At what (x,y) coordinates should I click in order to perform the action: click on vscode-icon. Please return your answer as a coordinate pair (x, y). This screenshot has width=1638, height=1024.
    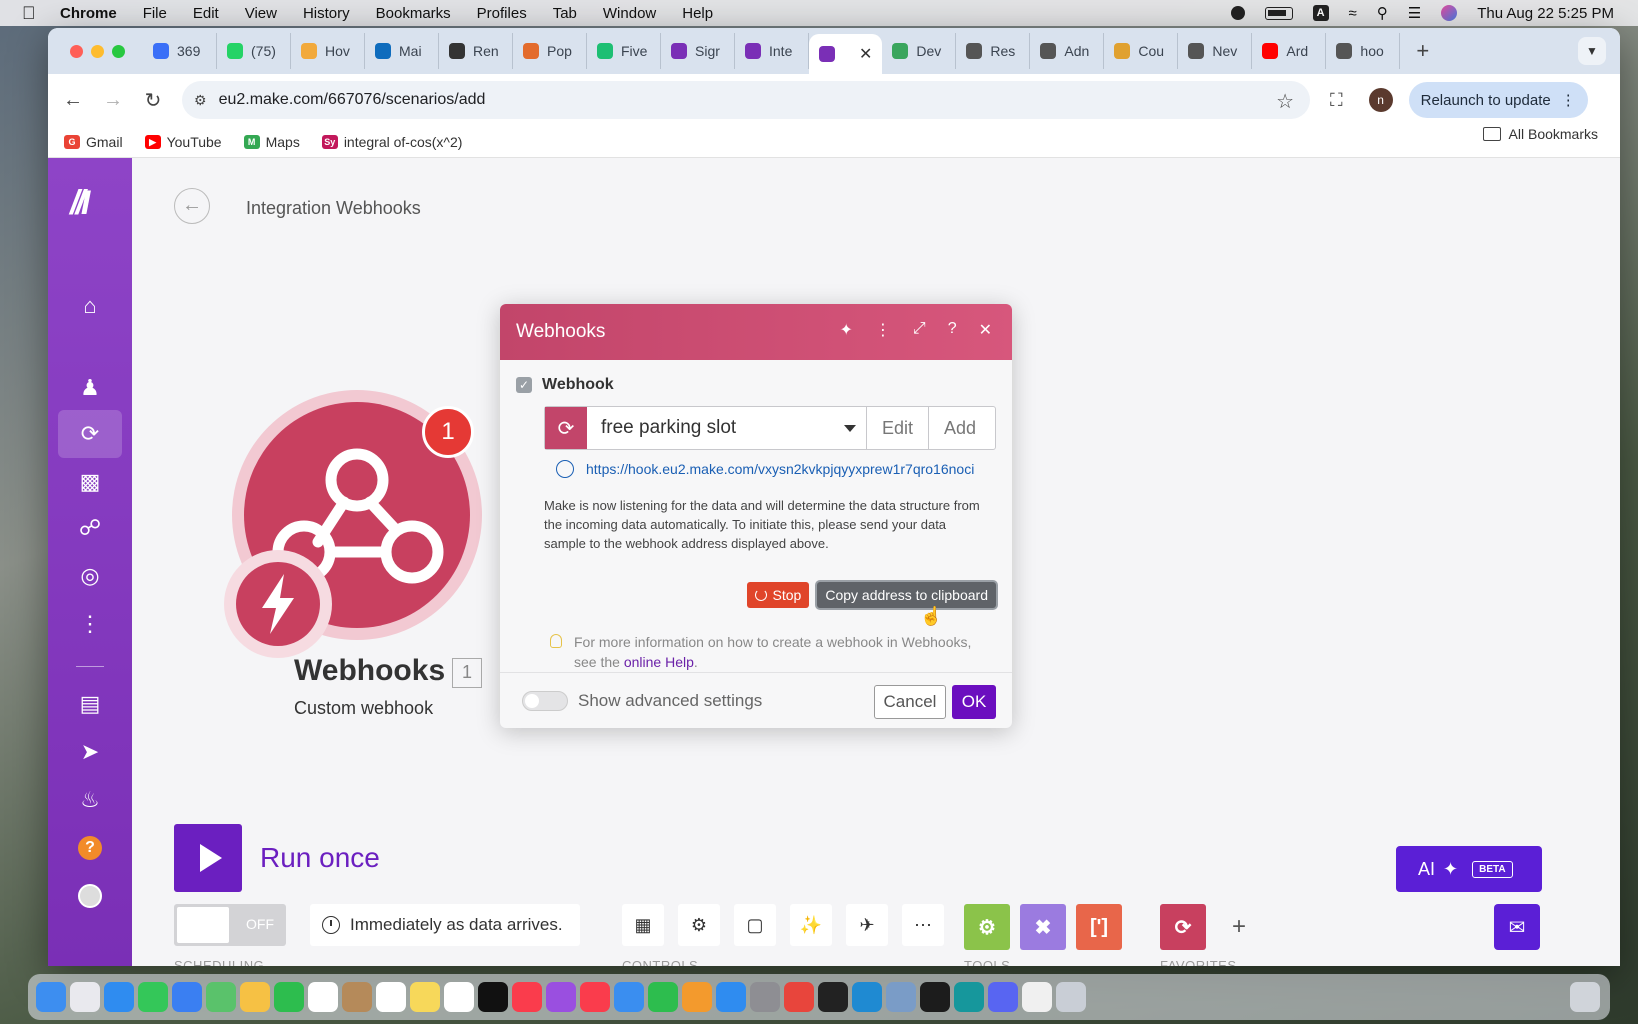
    Looking at the image, I should click on (867, 997).